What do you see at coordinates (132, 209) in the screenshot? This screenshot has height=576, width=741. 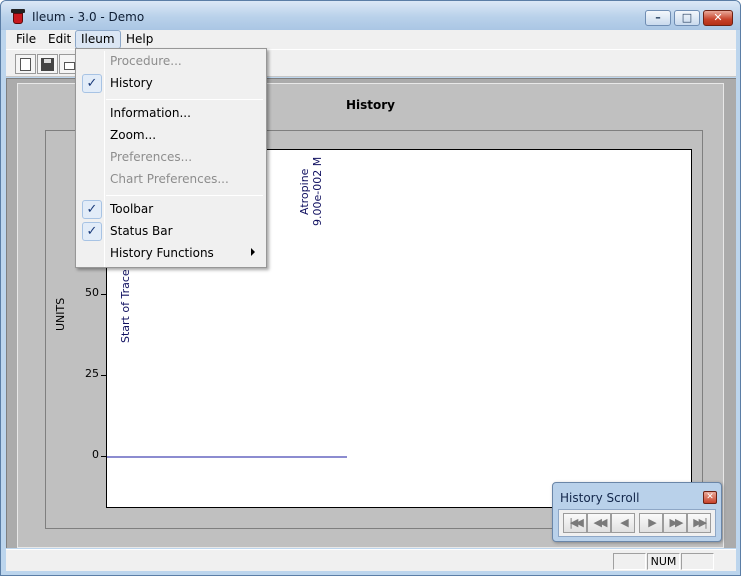 I see `menu-item-label: Toolbar` at bounding box center [132, 209].